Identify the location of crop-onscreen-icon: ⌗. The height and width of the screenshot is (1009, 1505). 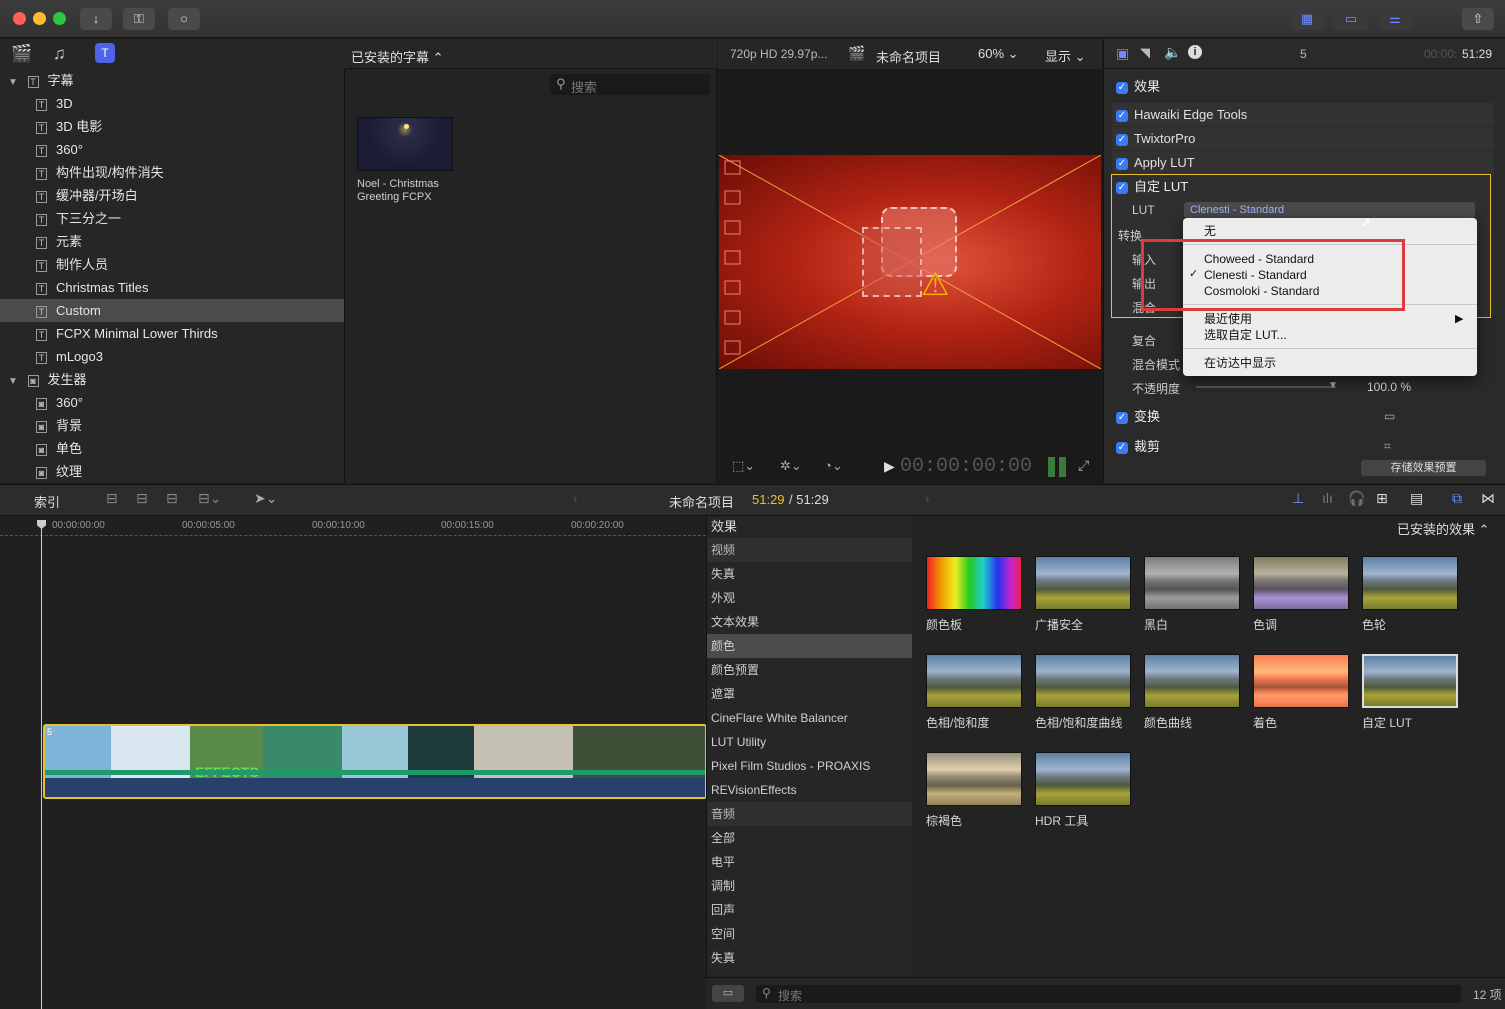
(1387, 446).